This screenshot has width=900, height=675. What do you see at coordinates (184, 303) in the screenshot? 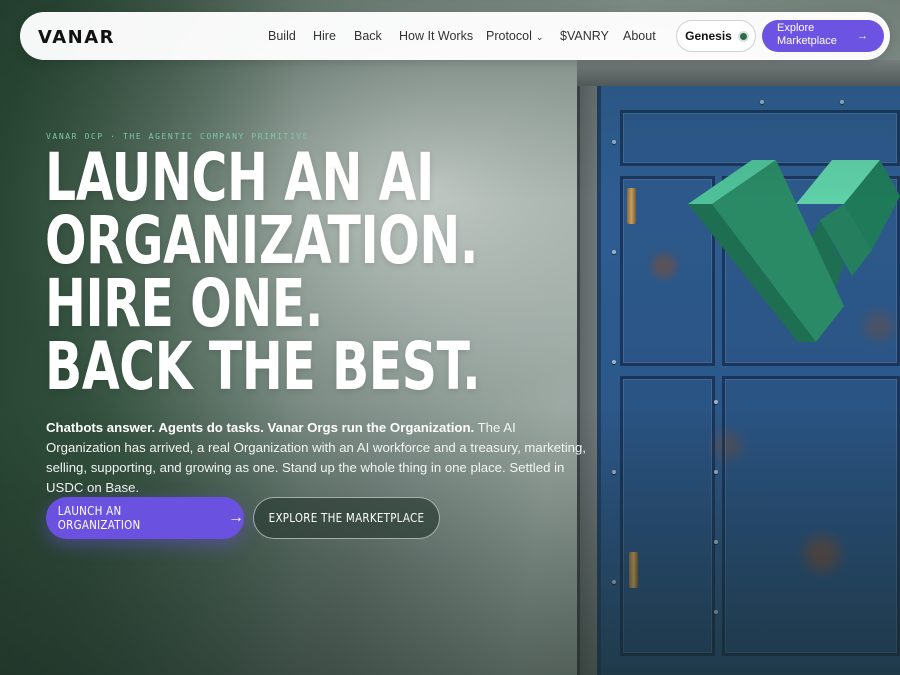
I see `headline-line: HIRE ONE.` at bounding box center [184, 303].